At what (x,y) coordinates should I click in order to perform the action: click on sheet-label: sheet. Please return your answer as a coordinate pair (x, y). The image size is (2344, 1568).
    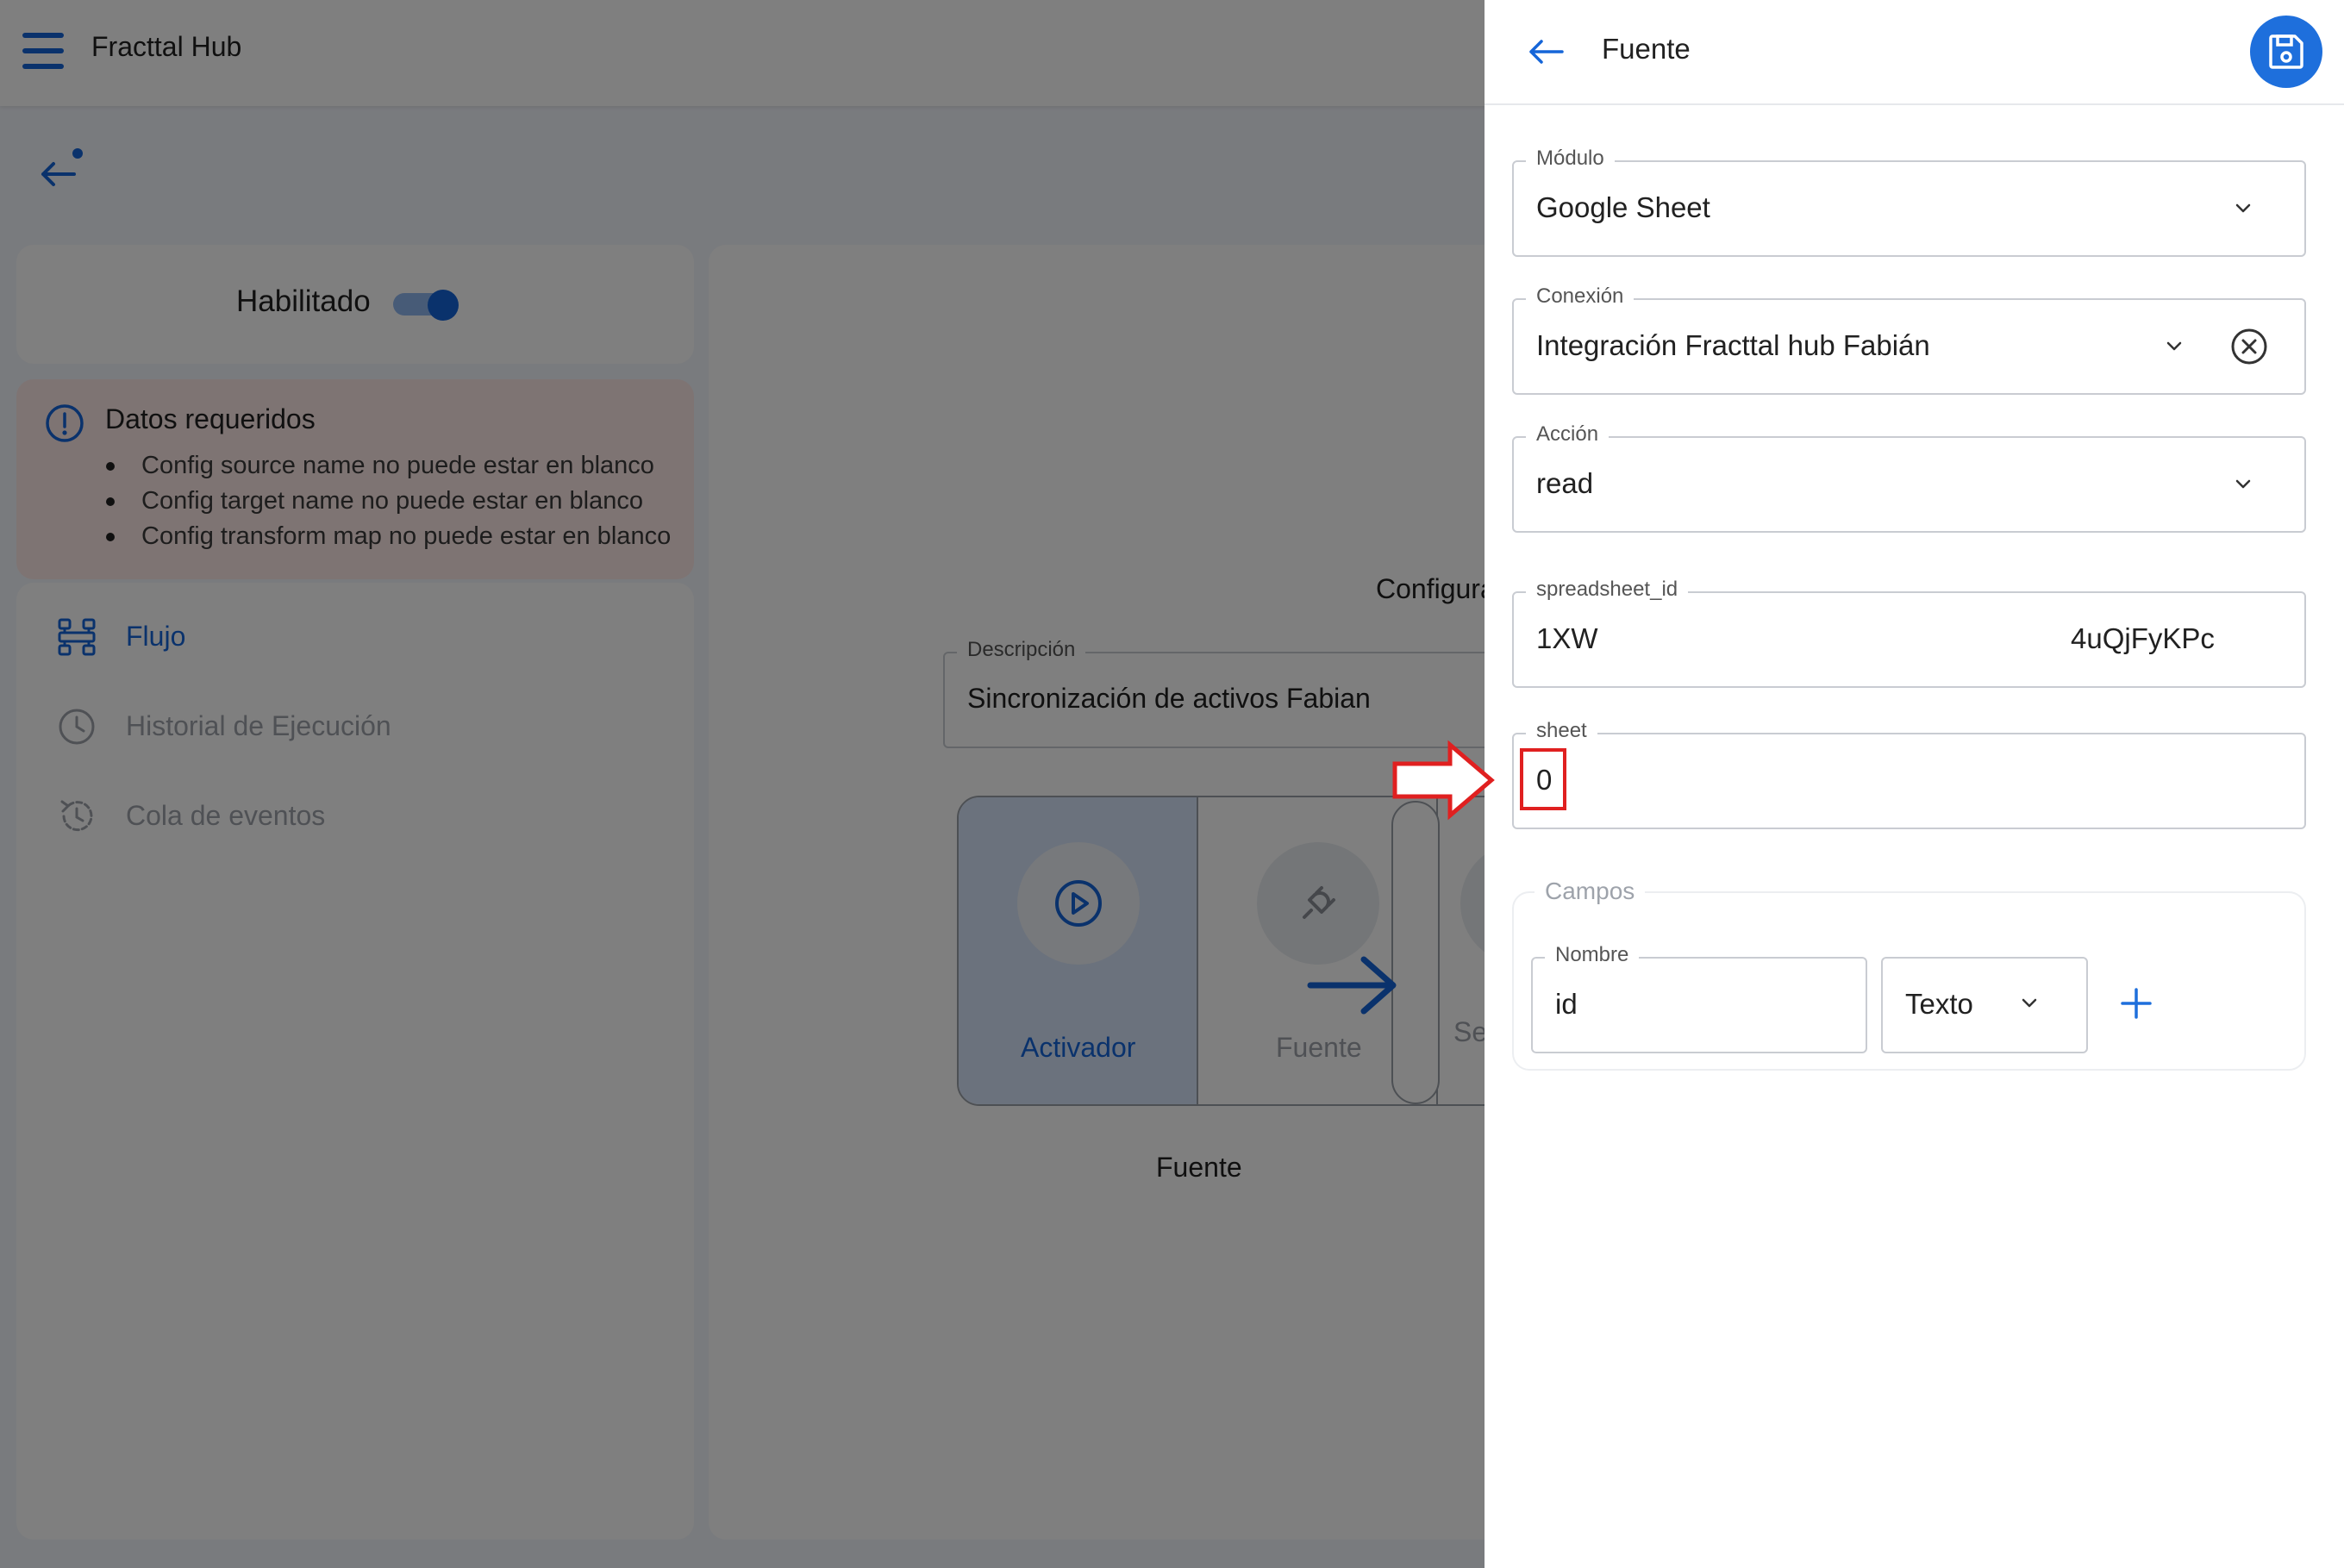
    Looking at the image, I should click on (1561, 731).